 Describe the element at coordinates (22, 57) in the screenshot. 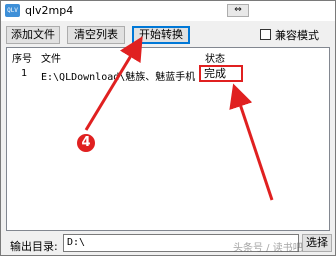

I see `column-header-index: 序号` at that location.